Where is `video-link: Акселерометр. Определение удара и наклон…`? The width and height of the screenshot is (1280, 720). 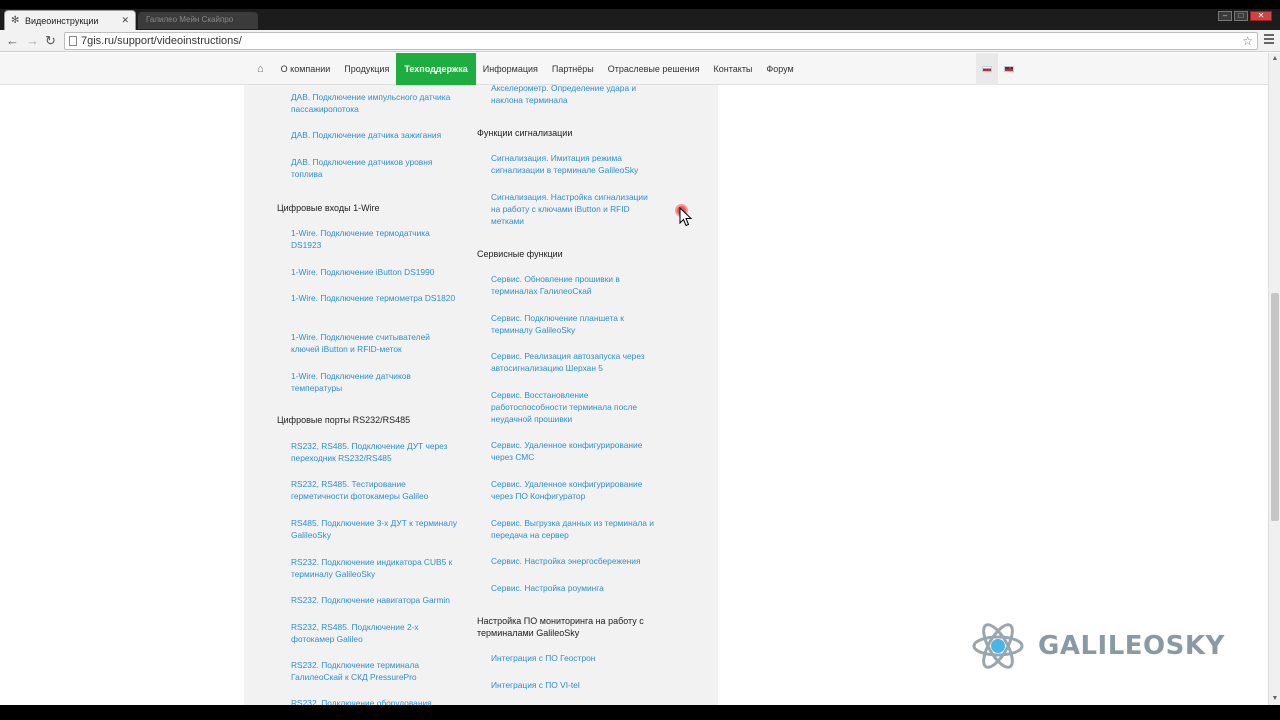
video-link: Акселерометр. Определение удара и наклон… is located at coordinates (568, 95).